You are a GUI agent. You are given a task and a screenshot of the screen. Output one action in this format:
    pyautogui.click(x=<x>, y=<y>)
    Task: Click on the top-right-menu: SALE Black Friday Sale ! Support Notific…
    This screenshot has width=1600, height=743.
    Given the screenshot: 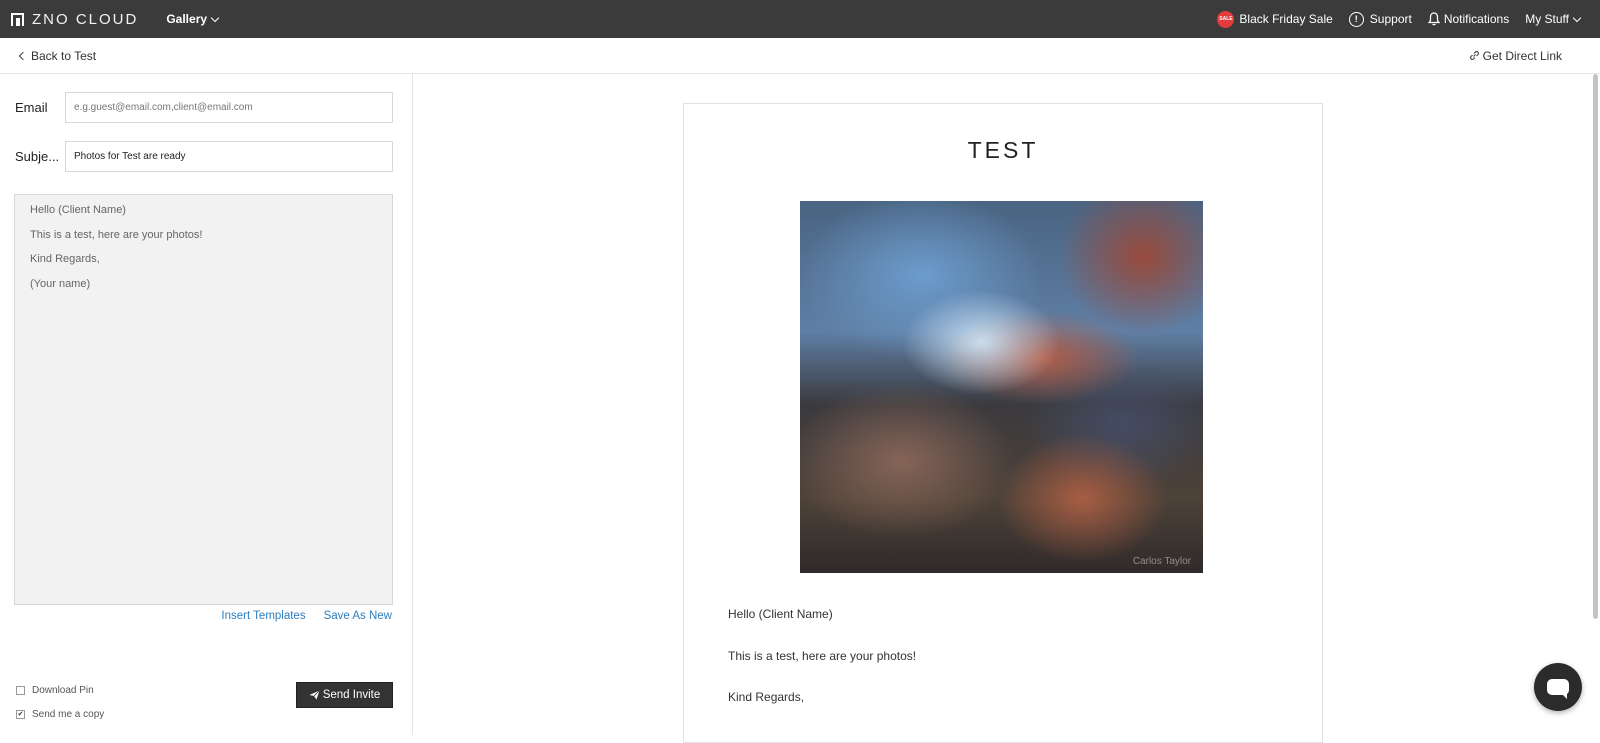 What is the action you would take?
    pyautogui.click(x=1391, y=19)
    